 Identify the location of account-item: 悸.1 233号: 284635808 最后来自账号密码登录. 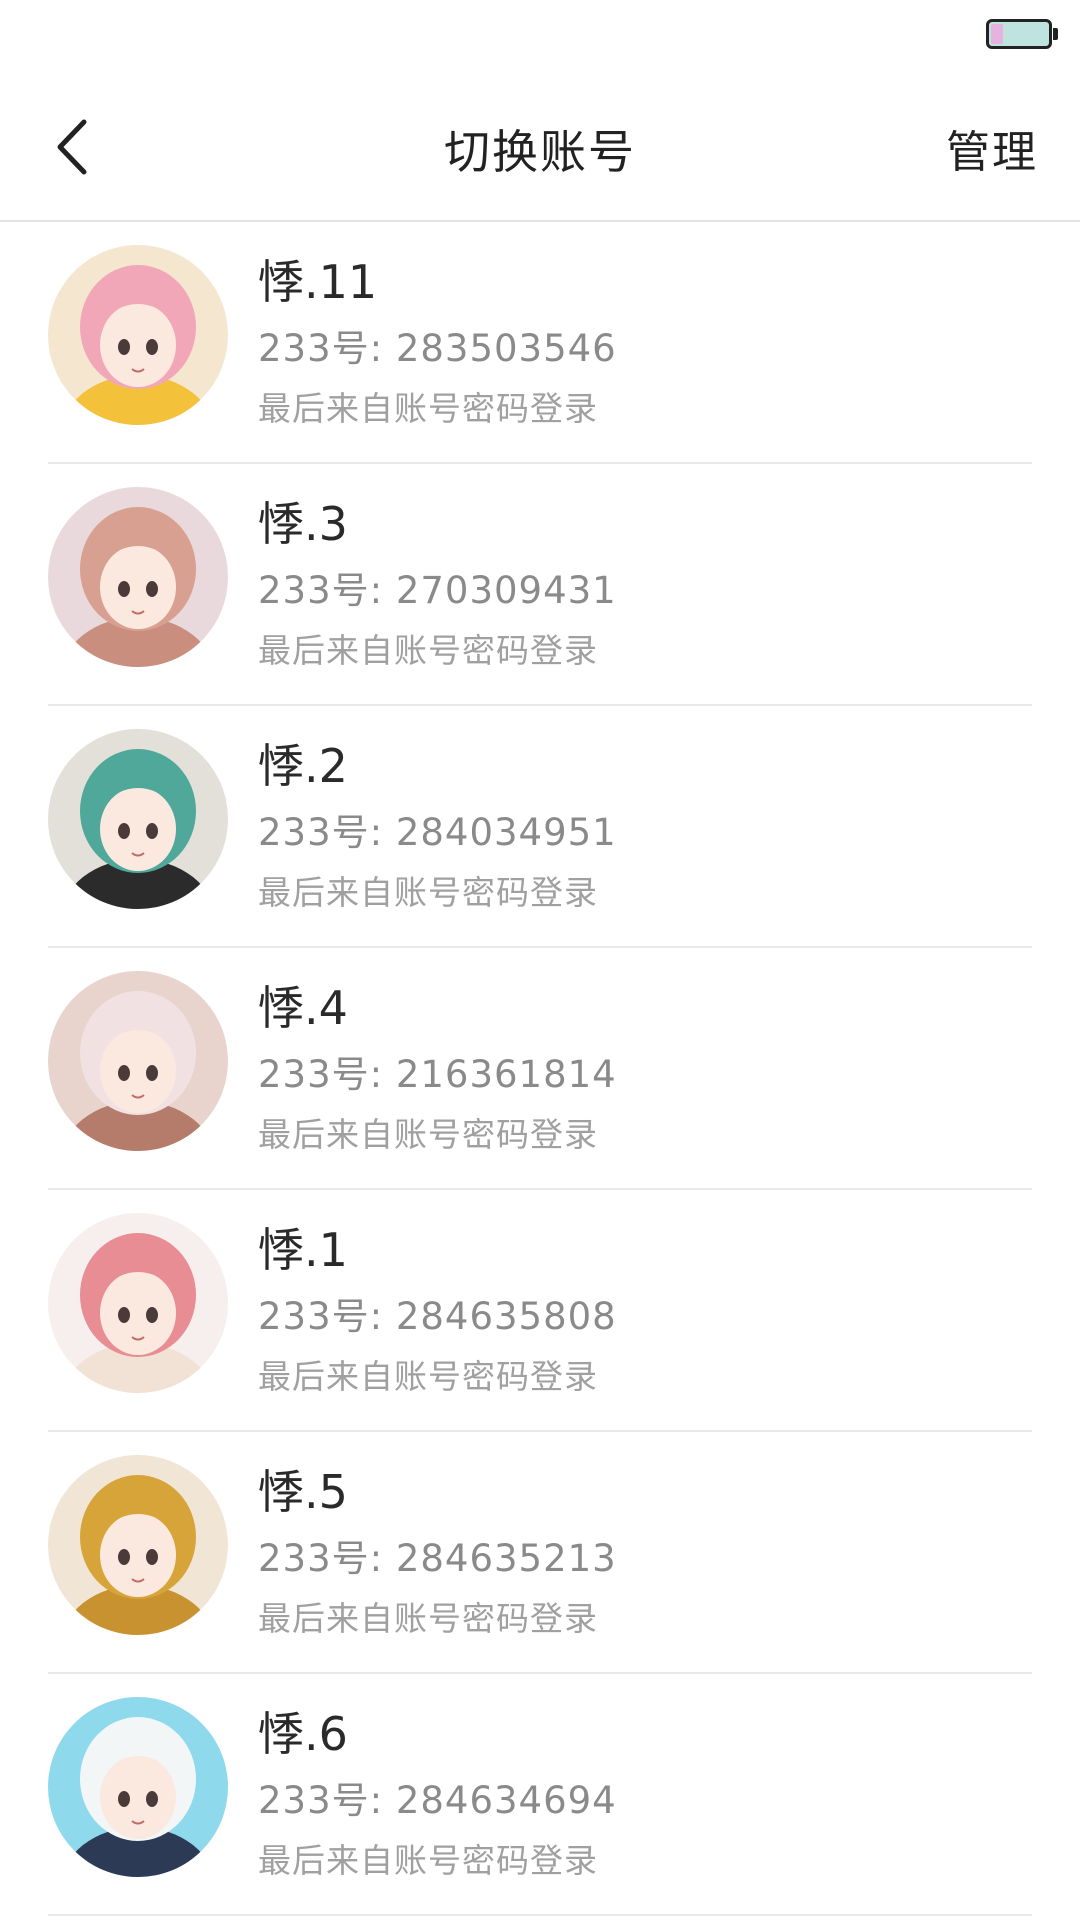
(540, 1311).